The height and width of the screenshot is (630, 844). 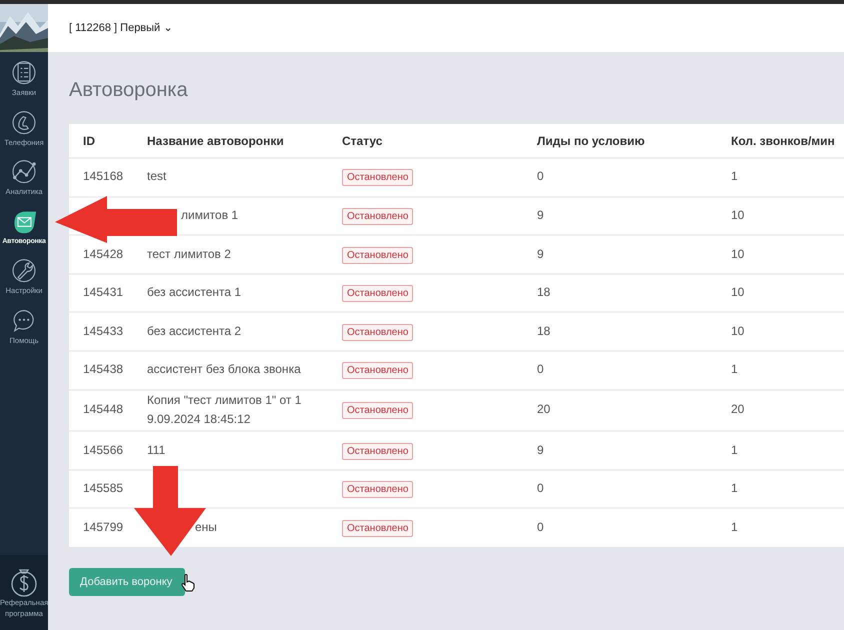 I want to click on account-dropdown: [ 112268 ] Первый ⌄, so click(x=120, y=28).